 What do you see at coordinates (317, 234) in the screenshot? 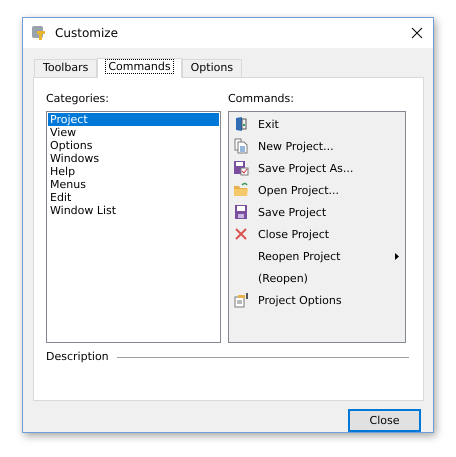
I see `command-item: Close Project` at bounding box center [317, 234].